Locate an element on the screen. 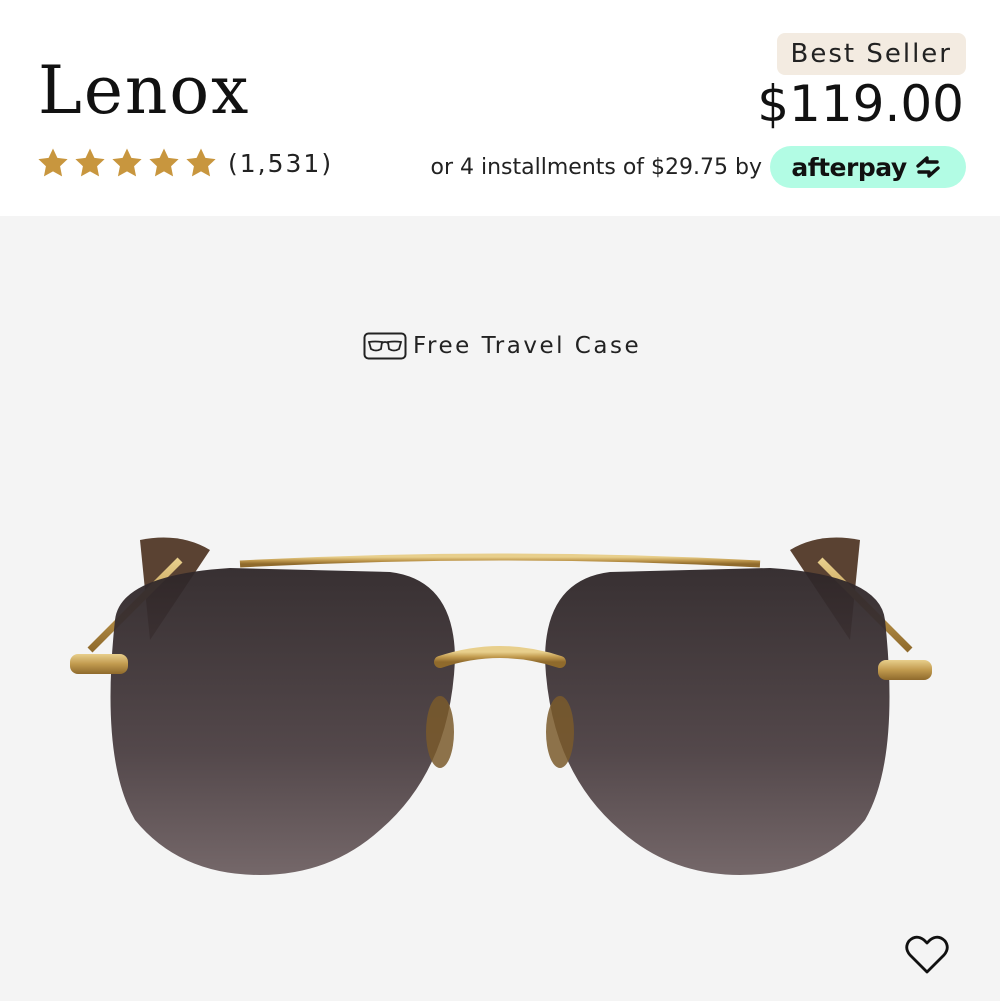 The width and height of the screenshot is (1000, 1001). rating-stars is located at coordinates (127, 163).